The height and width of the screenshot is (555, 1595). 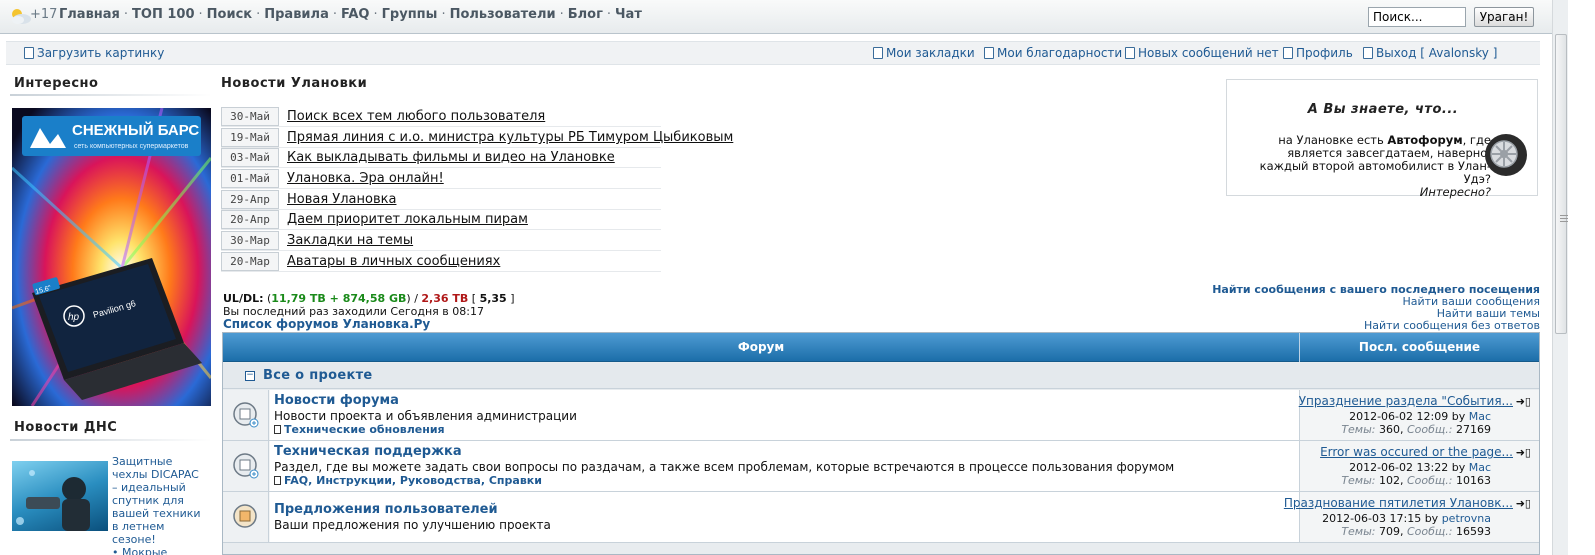 What do you see at coordinates (1368, 53) in the screenshot?
I see `logout-icon` at bounding box center [1368, 53].